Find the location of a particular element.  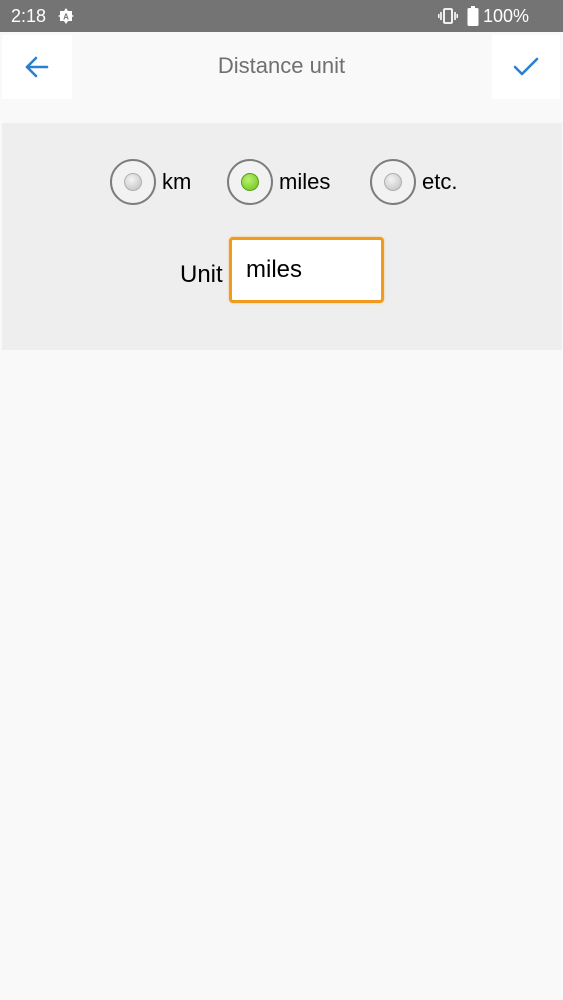

page-title: Distance unit is located at coordinates (281, 65).